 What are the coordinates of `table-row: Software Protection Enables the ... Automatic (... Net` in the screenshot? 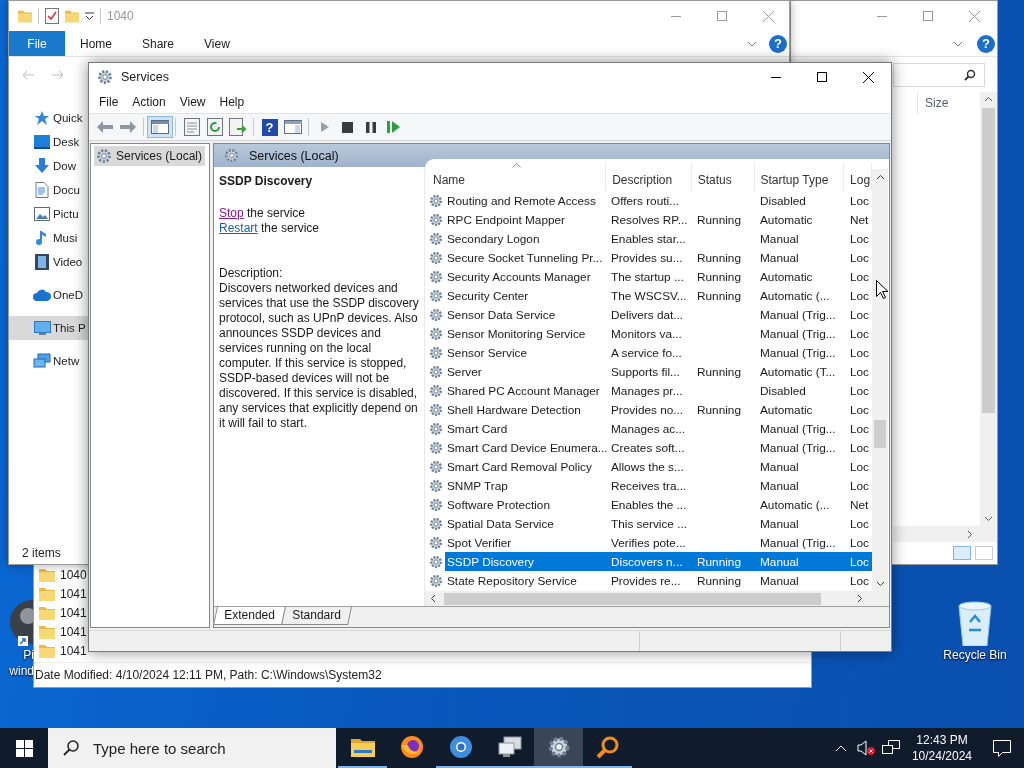 It's located at (658, 504).